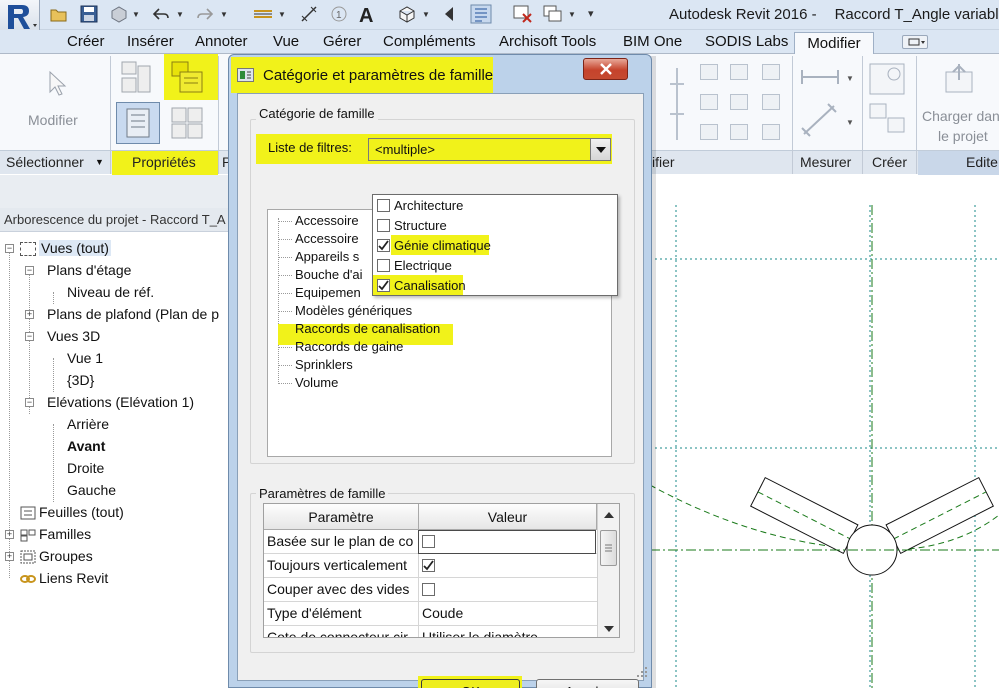 The image size is (999, 688). I want to click on category-item: Appareils s, so click(327, 257).